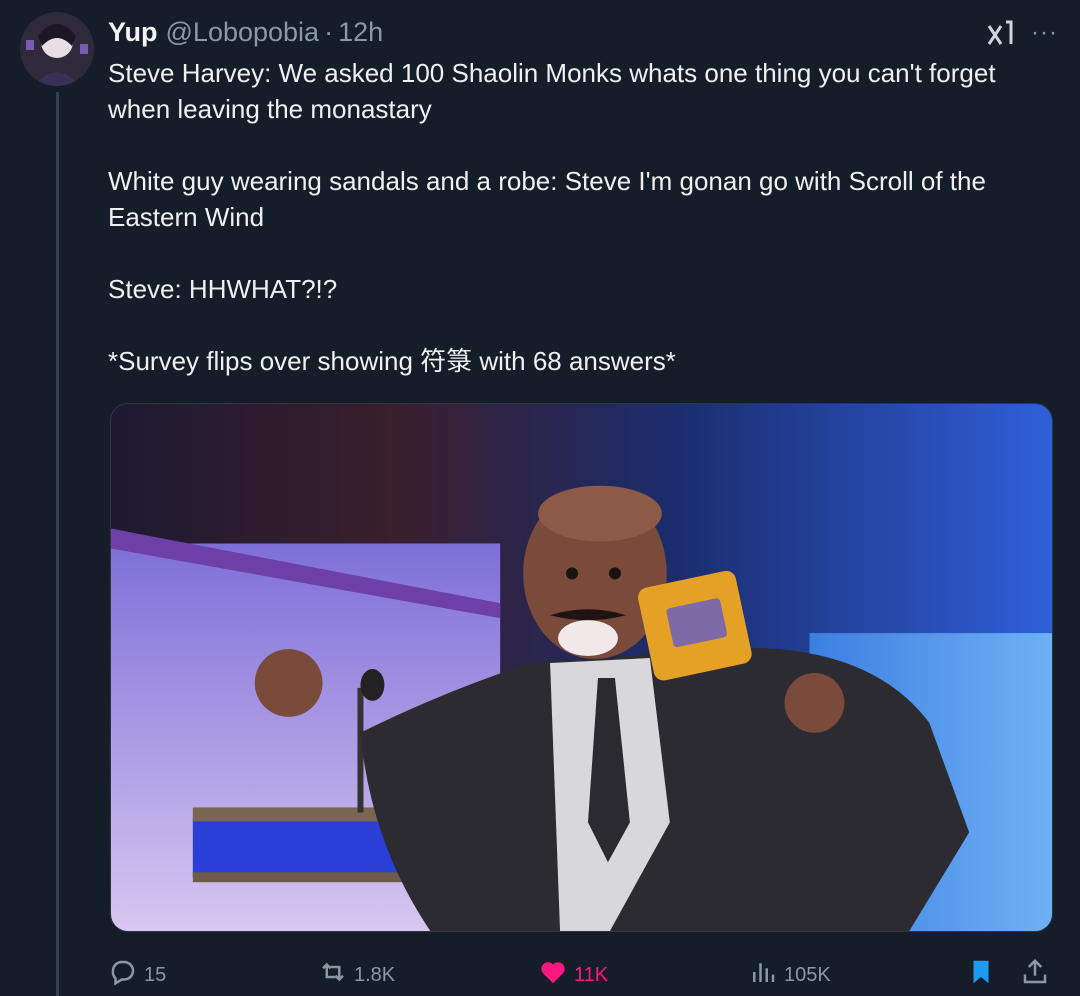  What do you see at coordinates (243, 32) in the screenshot?
I see `handle: @Lobopobia` at bounding box center [243, 32].